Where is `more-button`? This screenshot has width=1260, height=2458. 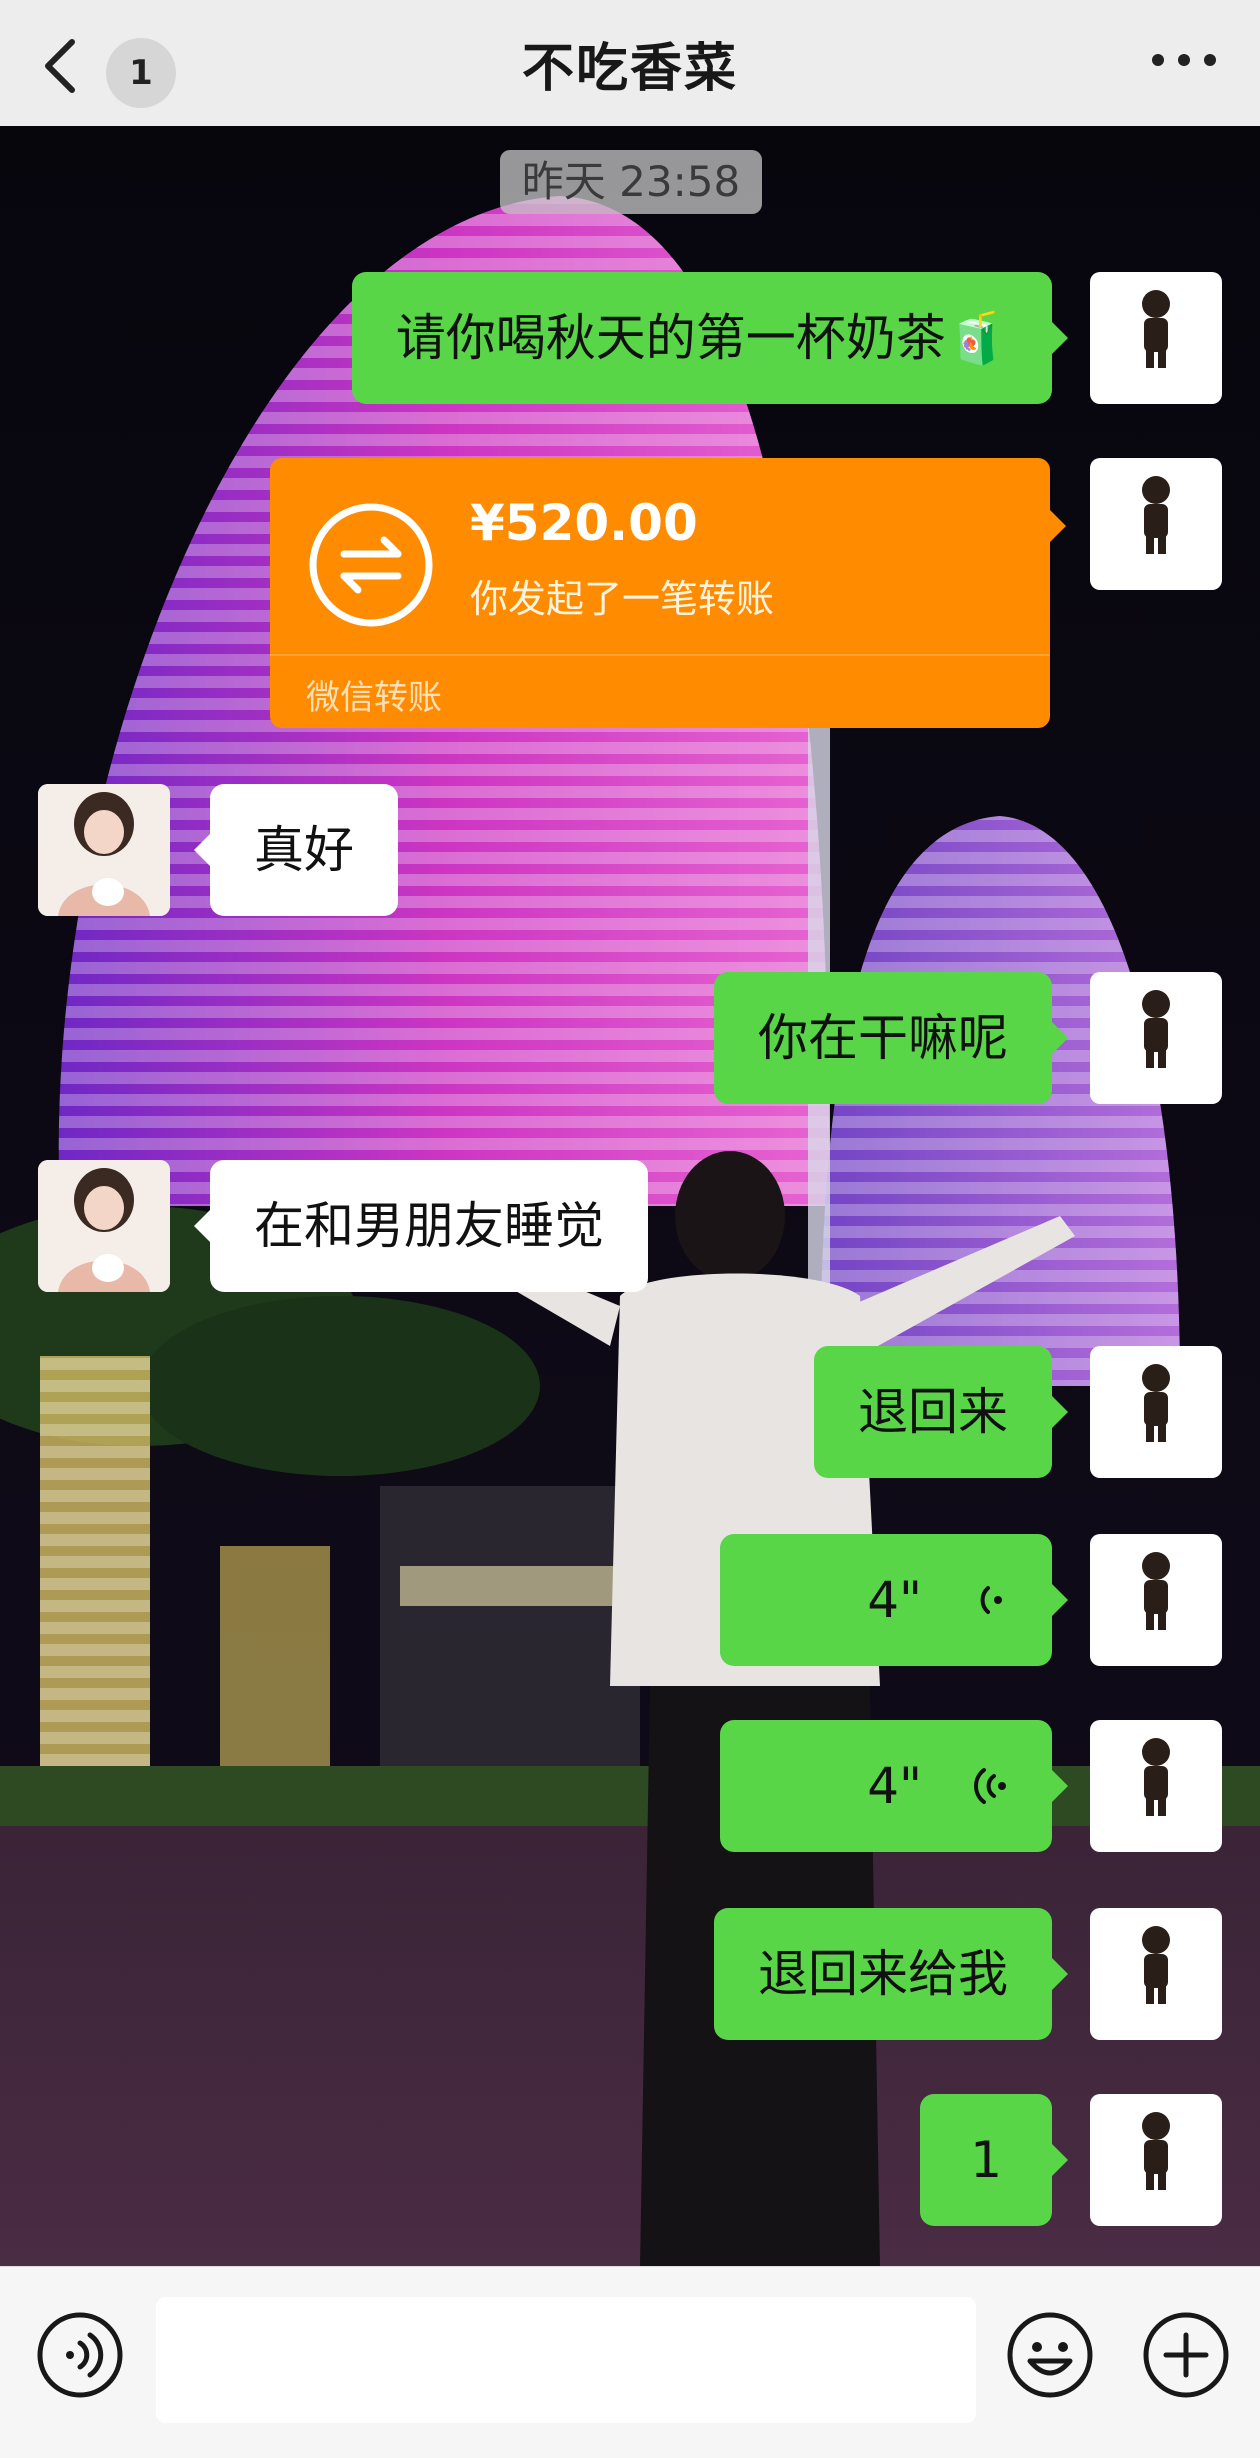
more-button is located at coordinates (1184, 60).